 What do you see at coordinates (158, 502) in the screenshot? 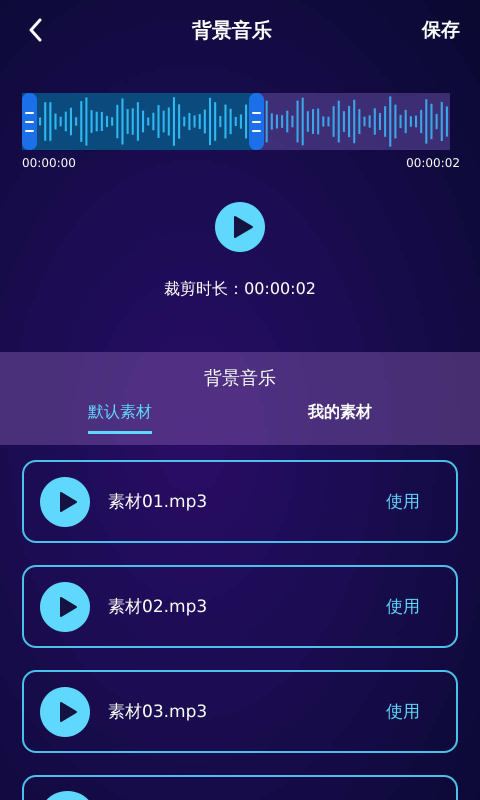
I see `track-name: 素材01.mp3` at bounding box center [158, 502].